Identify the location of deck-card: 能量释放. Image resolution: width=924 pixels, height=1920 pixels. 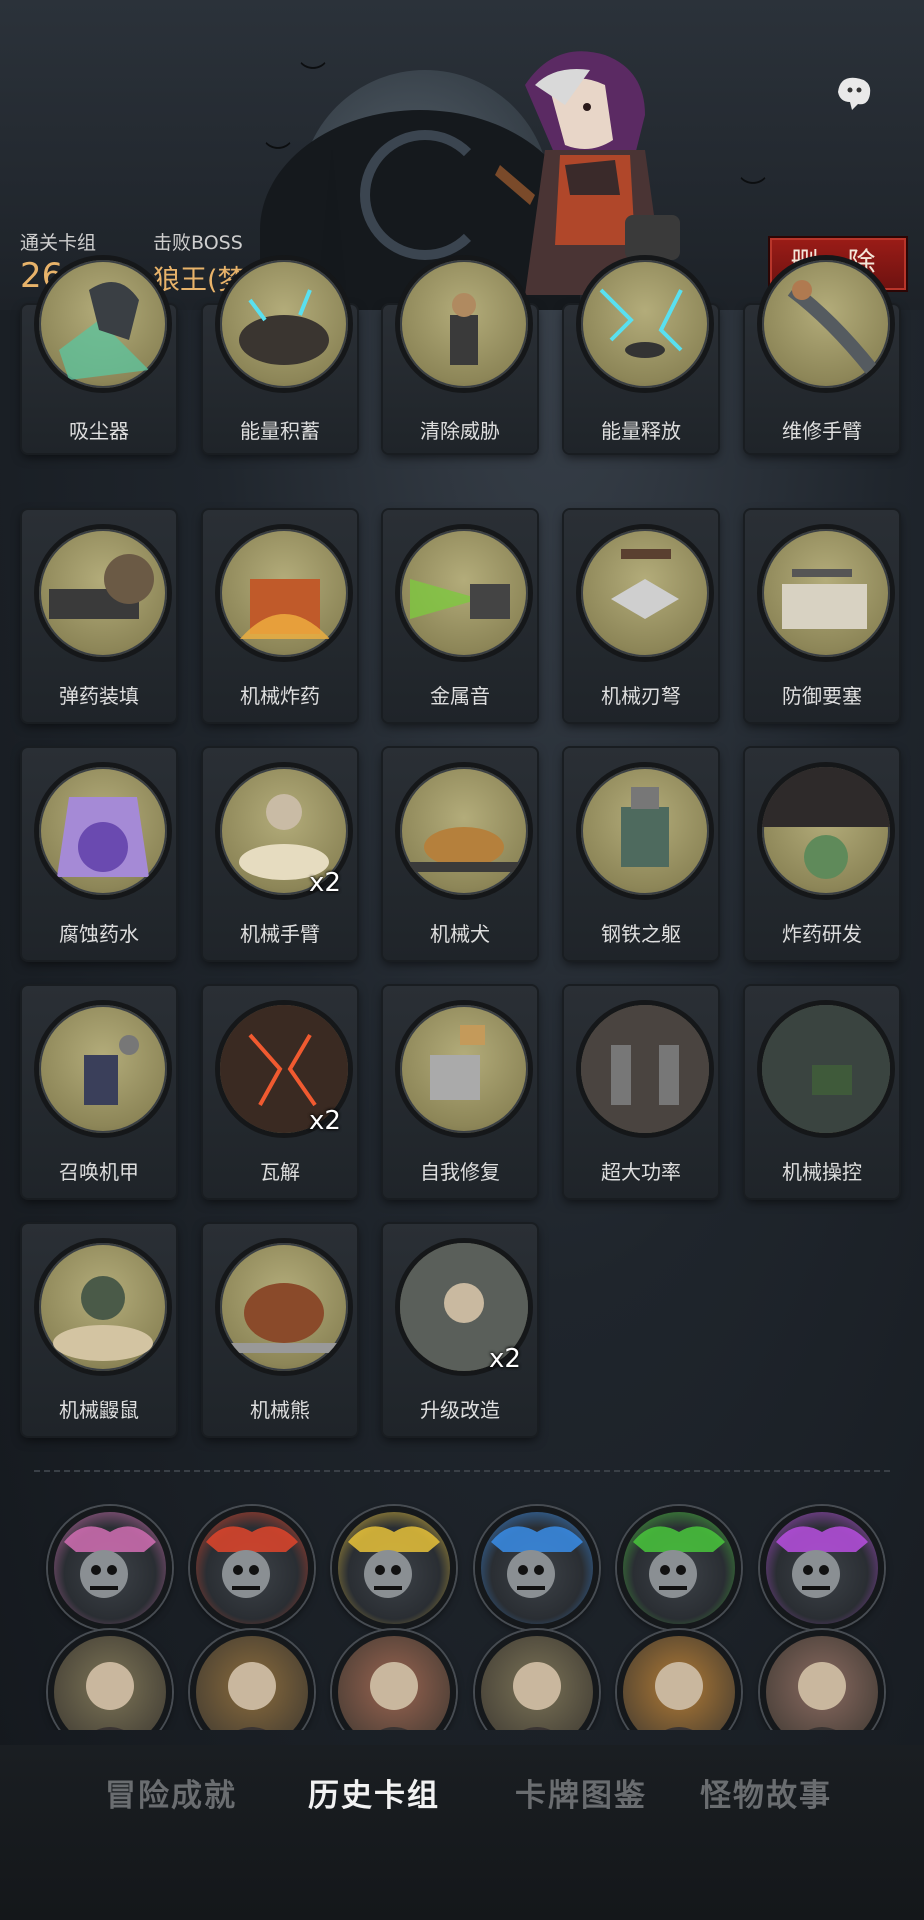
(641, 354).